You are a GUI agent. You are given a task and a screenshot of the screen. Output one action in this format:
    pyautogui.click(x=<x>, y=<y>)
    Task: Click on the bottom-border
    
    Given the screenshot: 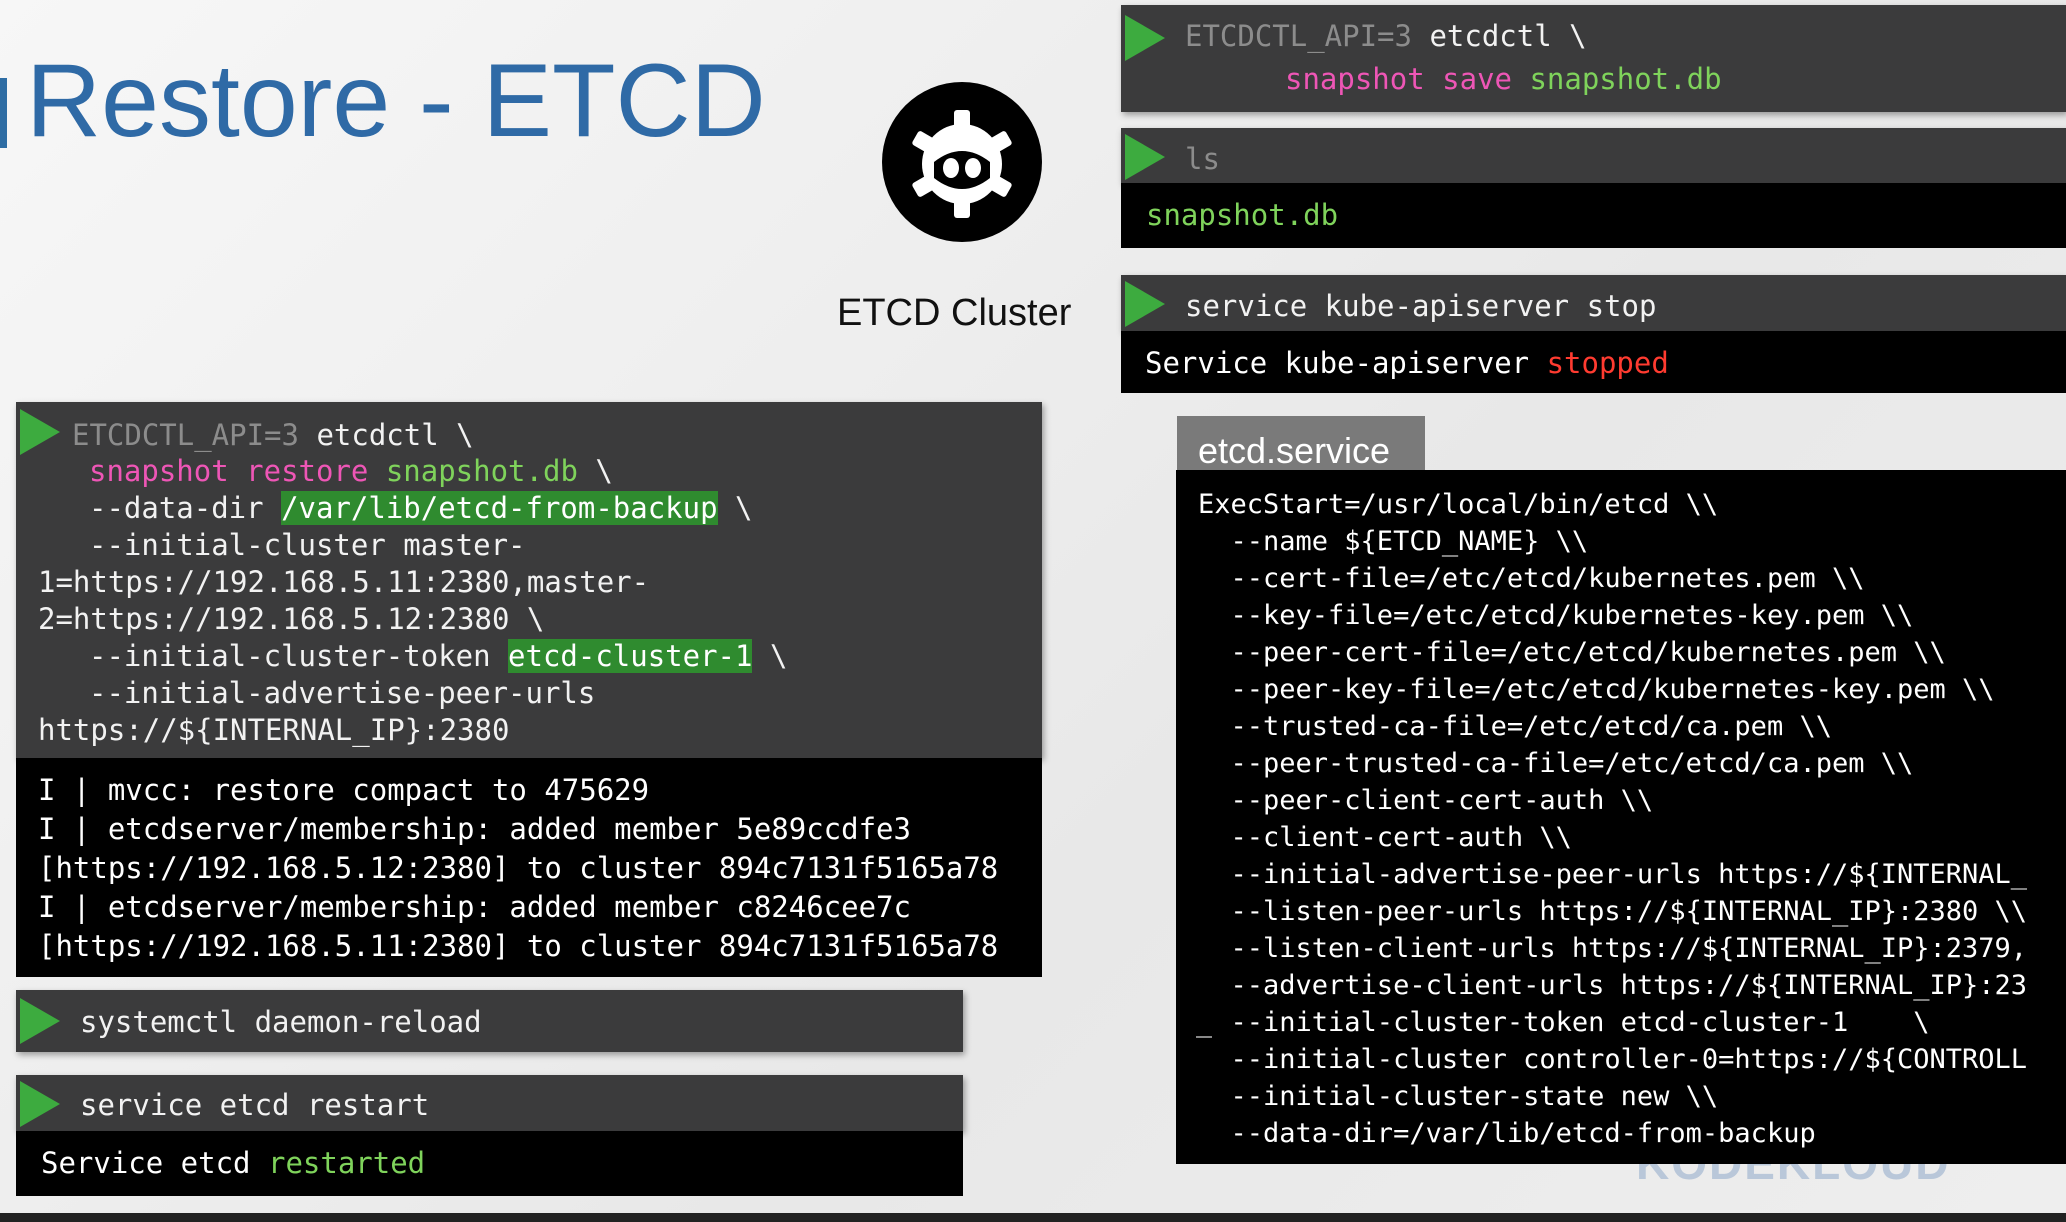 What is the action you would take?
    pyautogui.click(x=1033, y=1217)
    